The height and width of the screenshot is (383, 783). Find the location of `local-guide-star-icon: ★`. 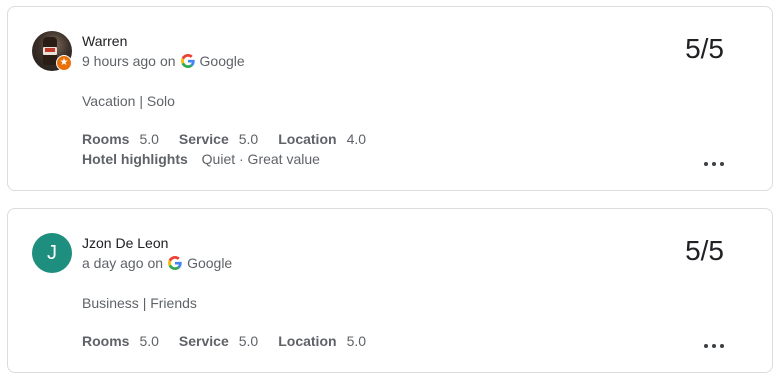

local-guide-star-icon: ★ is located at coordinates (64, 63).